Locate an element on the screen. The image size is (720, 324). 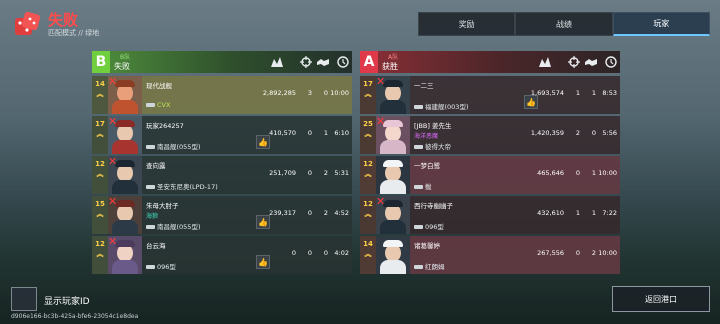
dice-icon is located at coordinates (28, 23).